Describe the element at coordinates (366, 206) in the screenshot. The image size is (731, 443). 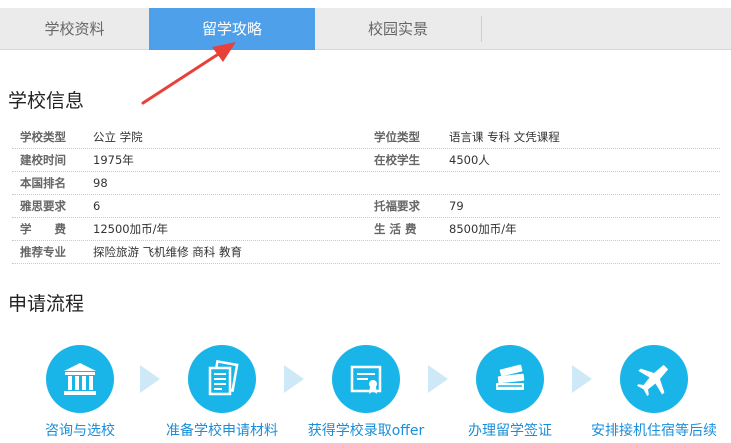
I see `table-row: 雅思要求 6 托福要求 79` at that location.